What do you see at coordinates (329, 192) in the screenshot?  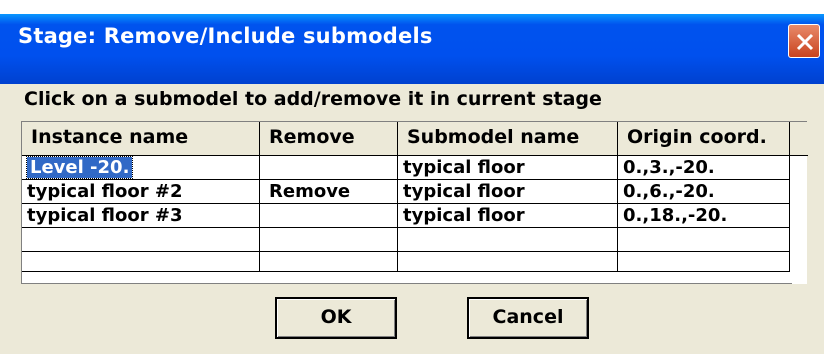 I see `cell-remove: Remove` at bounding box center [329, 192].